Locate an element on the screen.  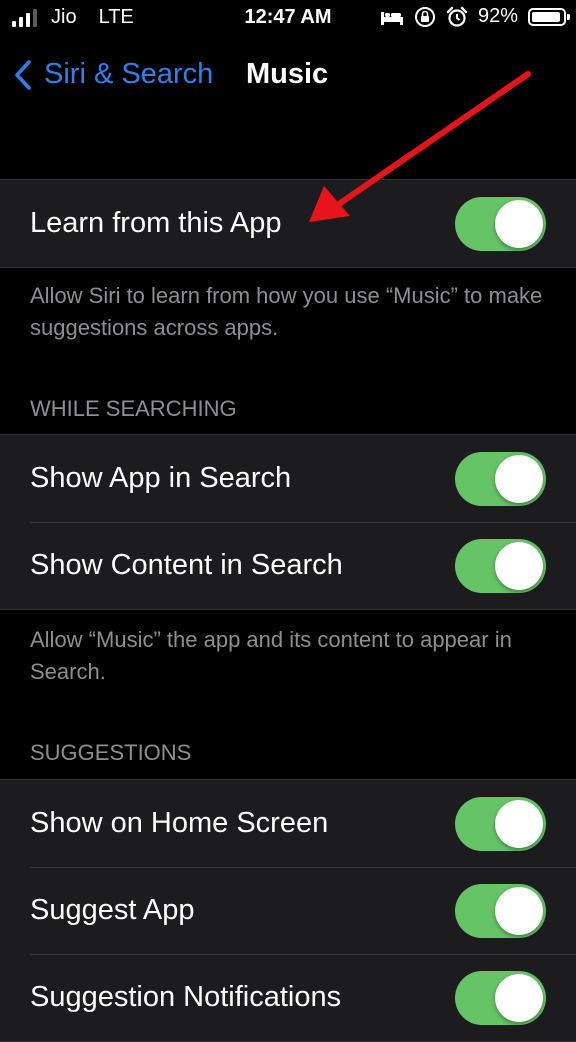
chevron-left-icon is located at coordinates (23, 74).